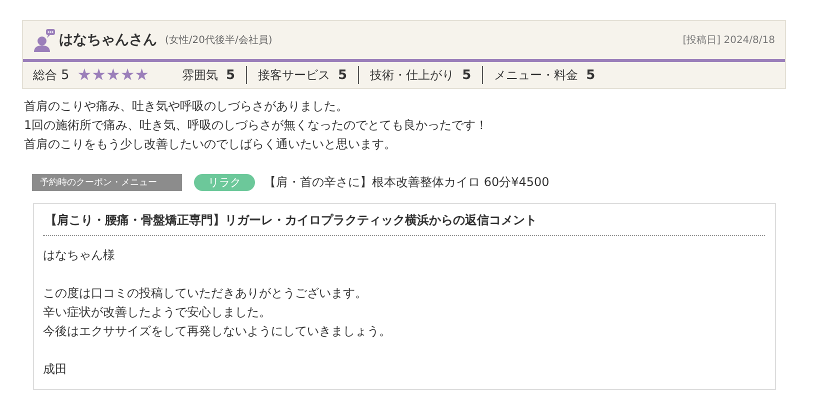  I want to click on post-date: [投稿日] 2024/8/18, so click(728, 40).